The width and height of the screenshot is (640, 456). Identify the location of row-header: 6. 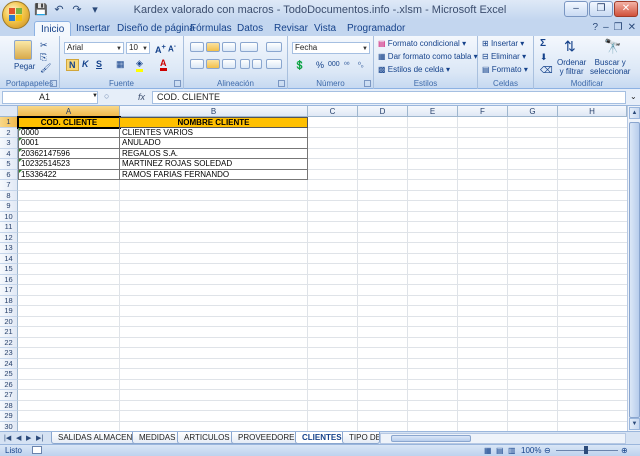
(9, 174).